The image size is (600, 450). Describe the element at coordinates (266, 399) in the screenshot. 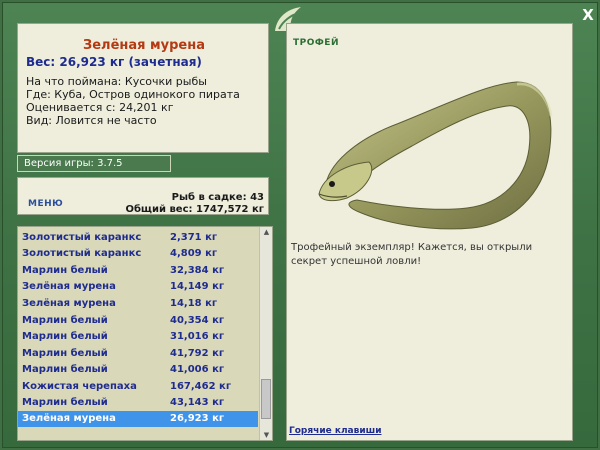

I see `scrollbar-thumb` at that location.